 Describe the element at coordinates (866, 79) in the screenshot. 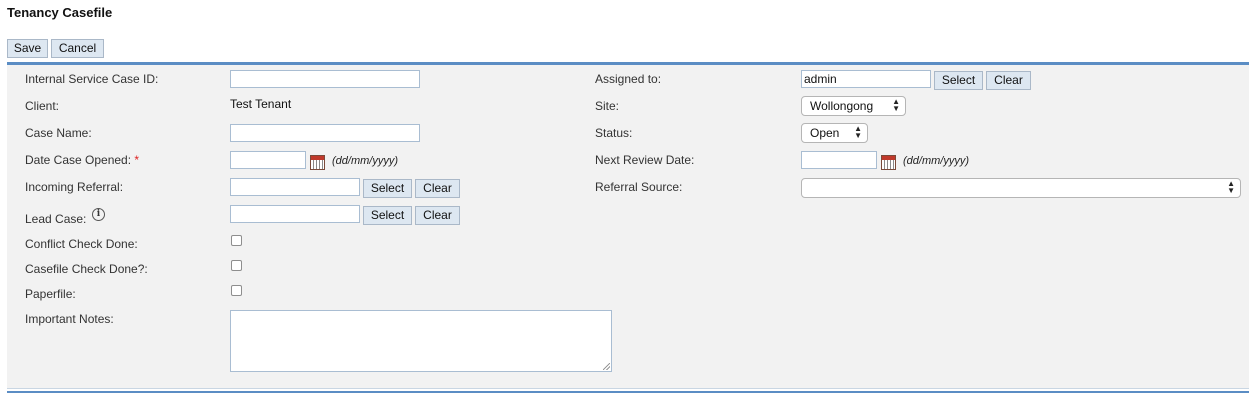

I see `assigned-to-input` at that location.